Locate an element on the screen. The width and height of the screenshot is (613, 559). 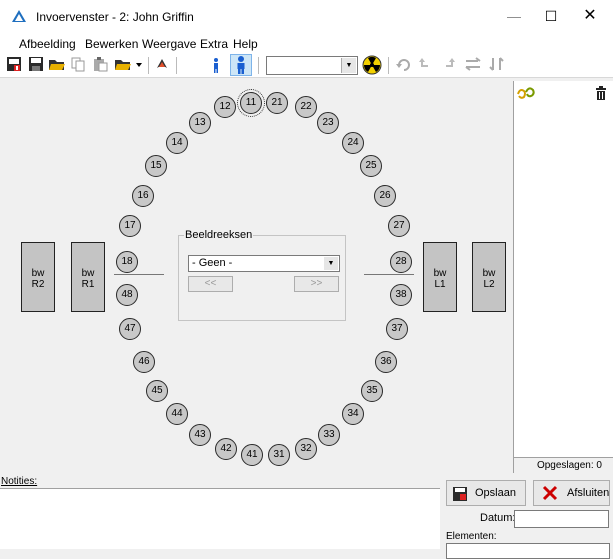
close-window-button: ✕ is located at coordinates (590, 17).